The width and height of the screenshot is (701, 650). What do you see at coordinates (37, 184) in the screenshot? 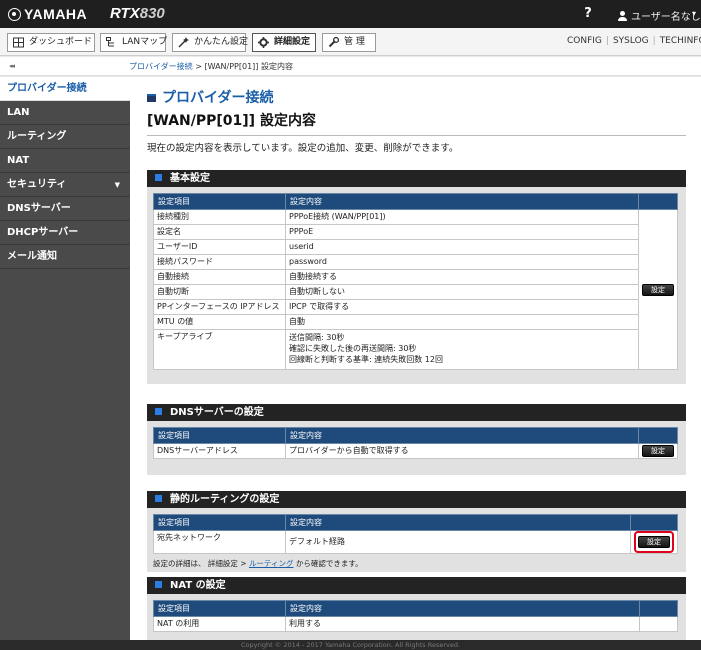
I see `sidebar-item-label: セキュリティ` at bounding box center [37, 184].